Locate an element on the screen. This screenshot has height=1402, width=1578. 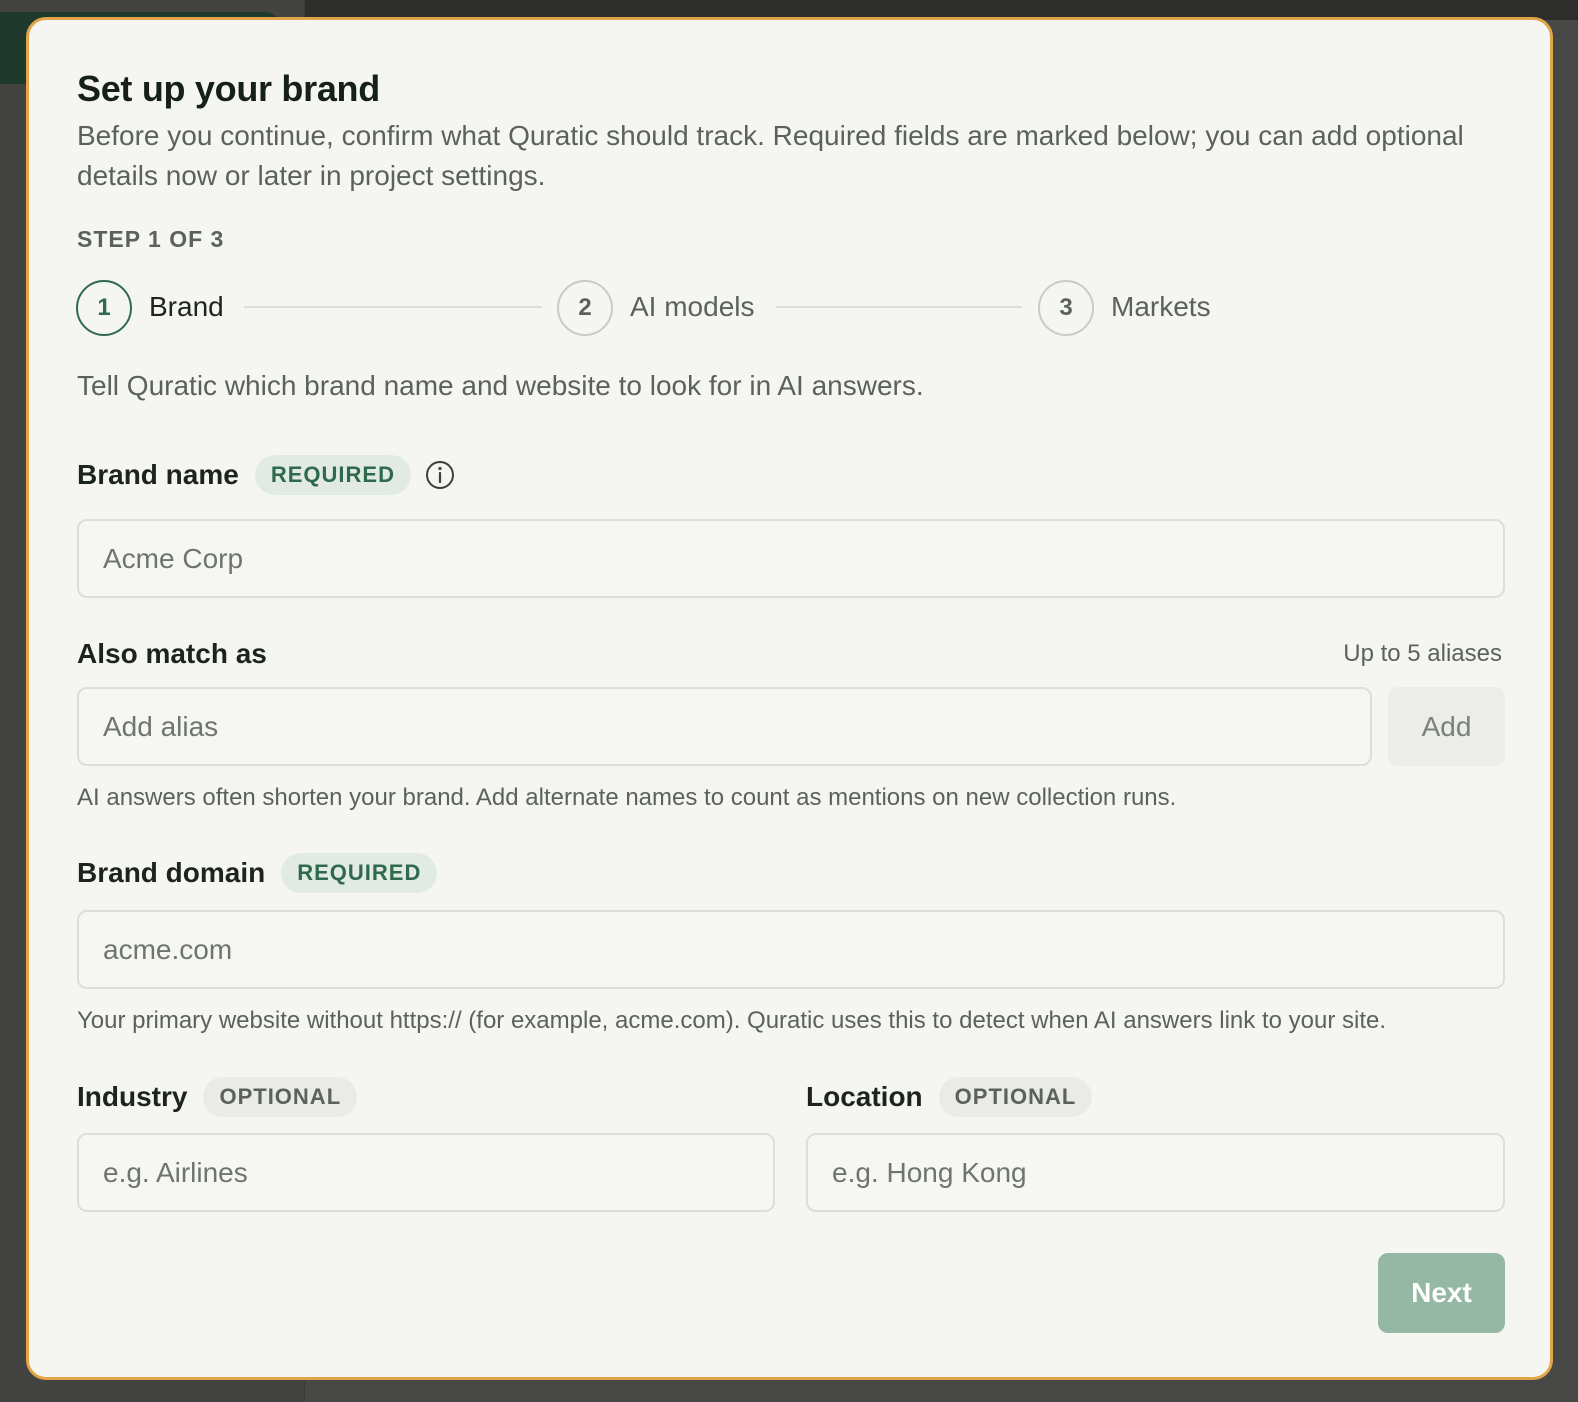
step-3-label: Markets is located at coordinates (1161, 307).